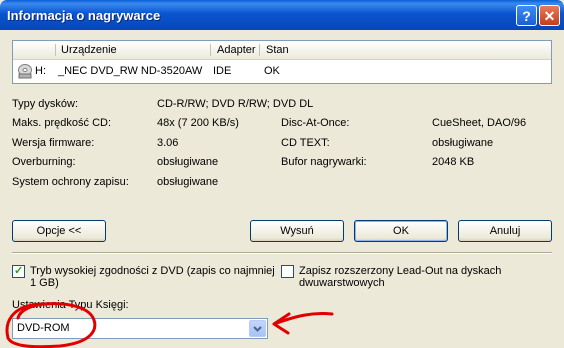  Describe the element at coordinates (51, 325) in the screenshot. I see `annotation-circle` at that location.